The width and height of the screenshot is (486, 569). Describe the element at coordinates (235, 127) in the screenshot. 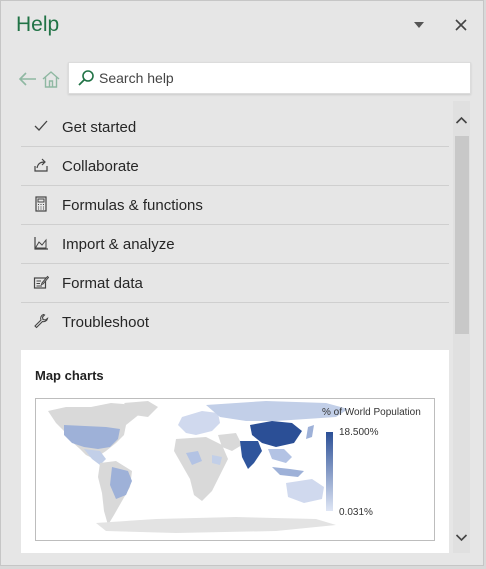

I see `topic-get-started: Get started` at that location.